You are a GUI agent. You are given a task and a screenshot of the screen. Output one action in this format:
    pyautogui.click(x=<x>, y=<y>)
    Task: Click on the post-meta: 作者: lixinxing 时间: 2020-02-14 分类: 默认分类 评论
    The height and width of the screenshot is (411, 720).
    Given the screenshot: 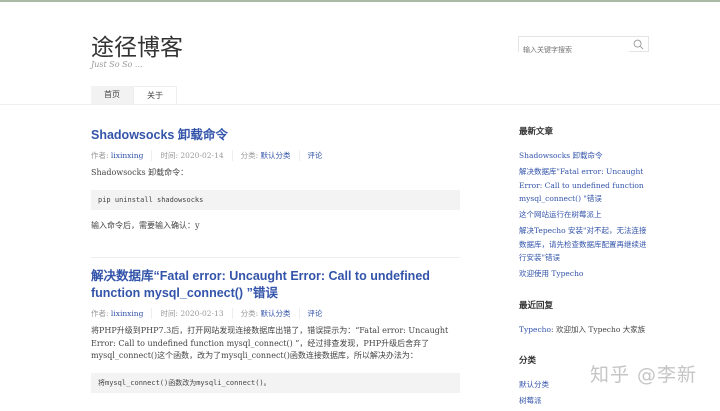 What is the action you would take?
    pyautogui.click(x=275, y=155)
    